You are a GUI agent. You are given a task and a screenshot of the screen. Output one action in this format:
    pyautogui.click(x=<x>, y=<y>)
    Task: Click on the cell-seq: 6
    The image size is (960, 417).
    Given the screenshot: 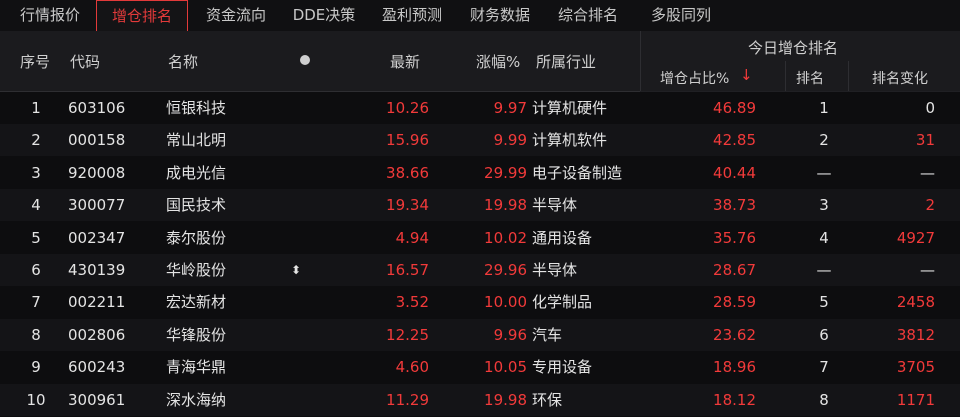 What is the action you would take?
    pyautogui.click(x=36, y=270)
    